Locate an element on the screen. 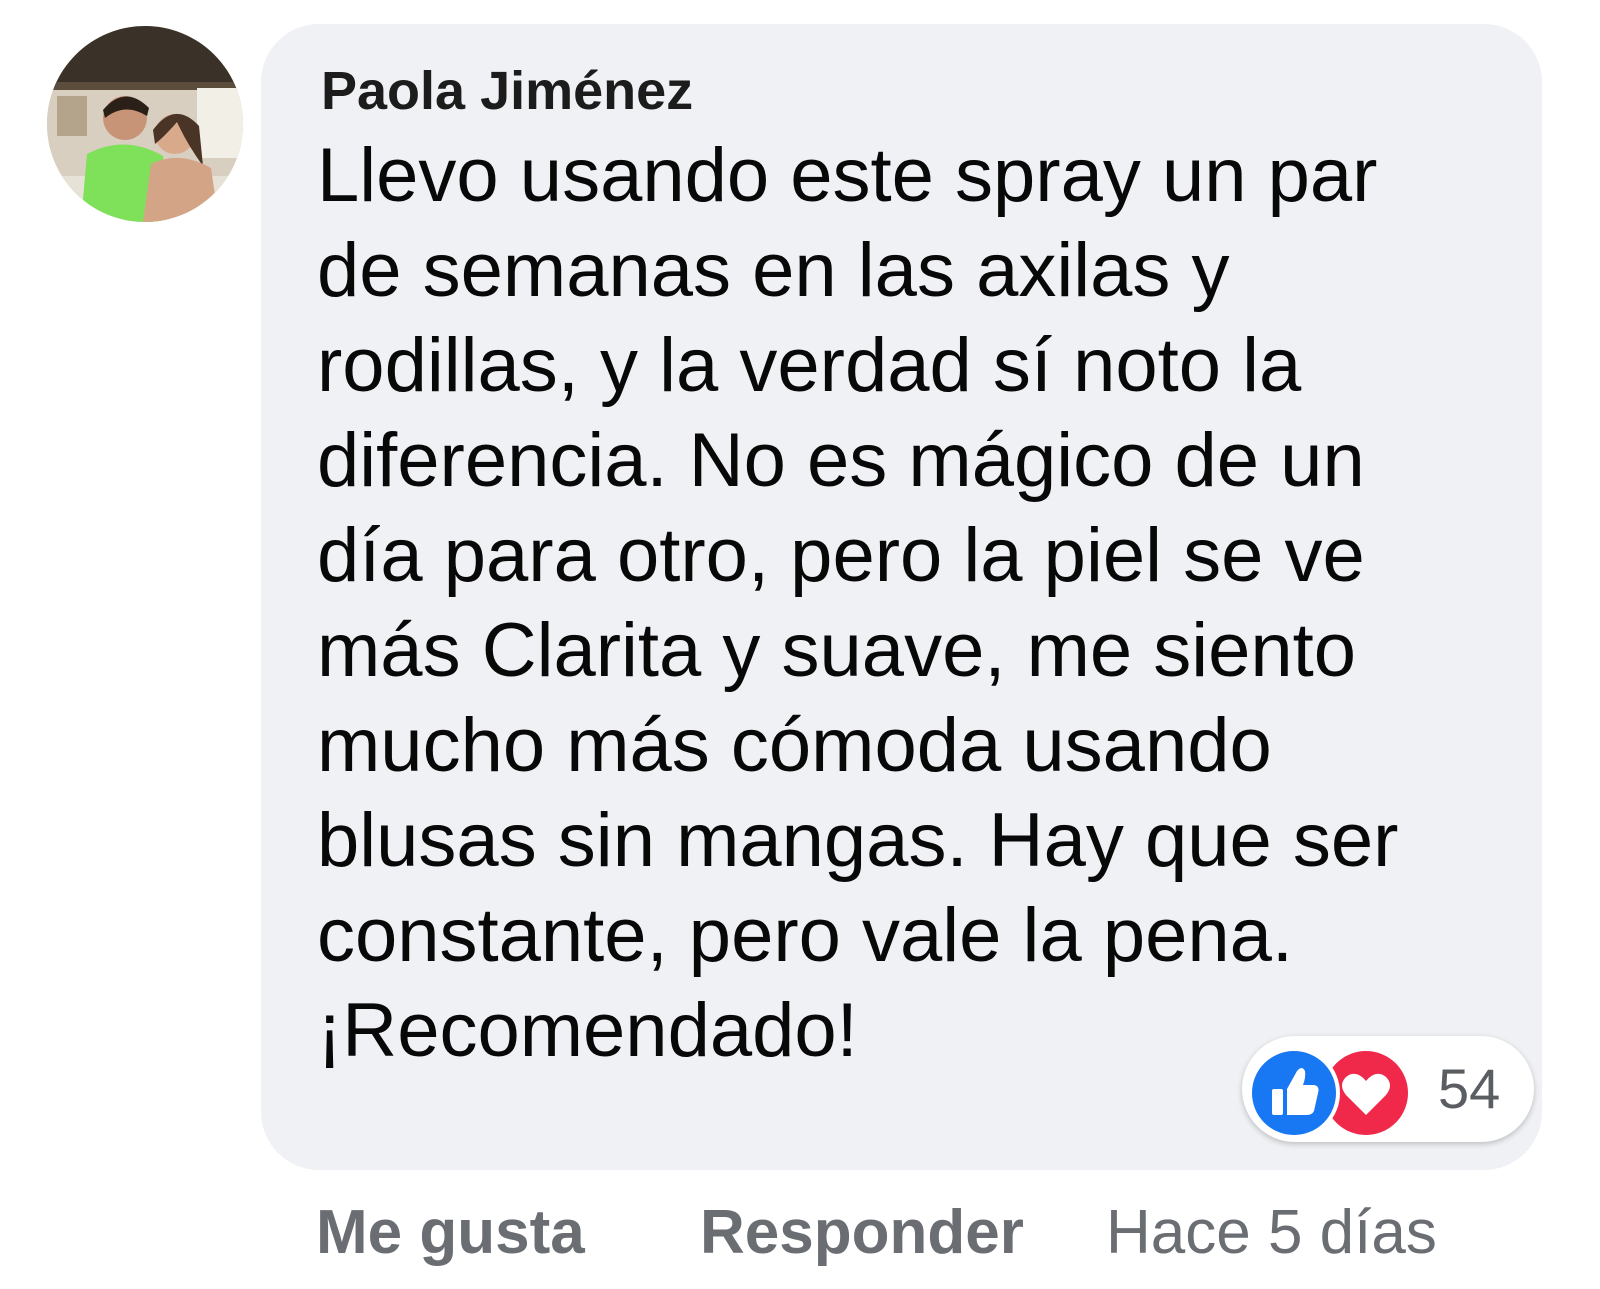  comment-text-line: Llevo usando este spray un par is located at coordinates (847, 175).